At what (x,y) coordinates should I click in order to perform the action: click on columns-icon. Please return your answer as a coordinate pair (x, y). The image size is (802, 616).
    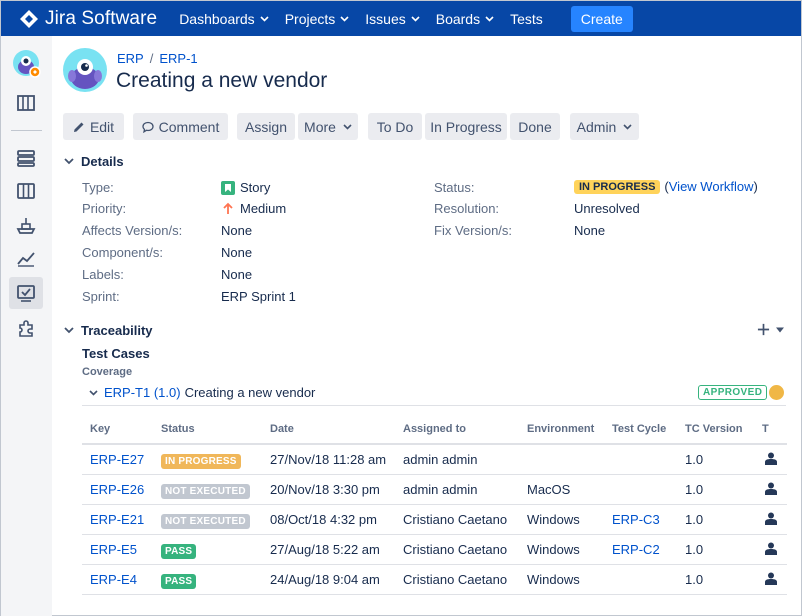
    Looking at the image, I should click on (26, 191).